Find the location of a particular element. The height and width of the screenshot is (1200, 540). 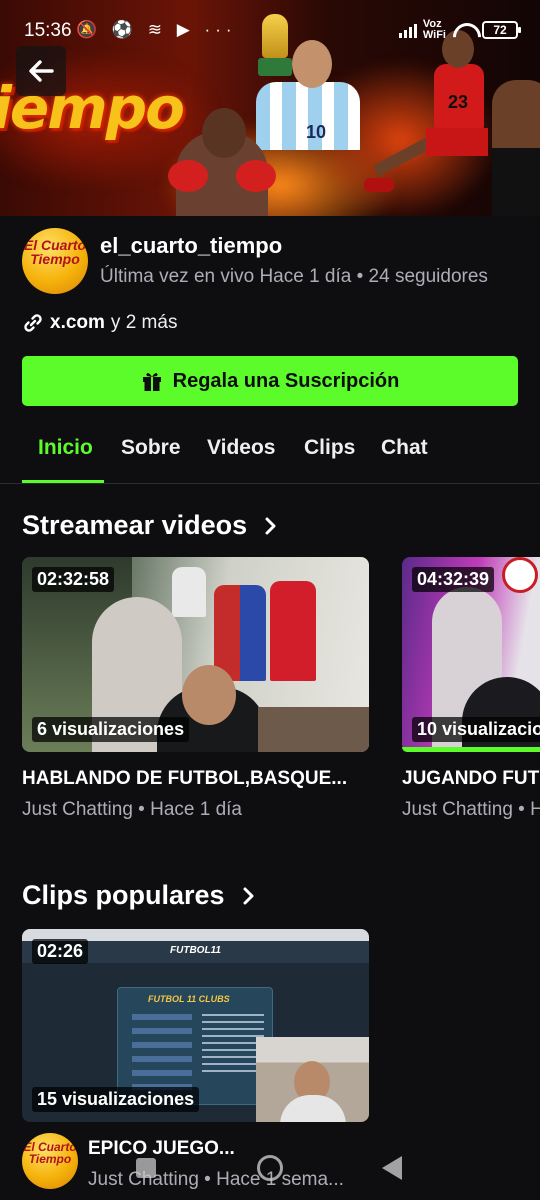

boxing-glove-right is located at coordinates (256, 176).